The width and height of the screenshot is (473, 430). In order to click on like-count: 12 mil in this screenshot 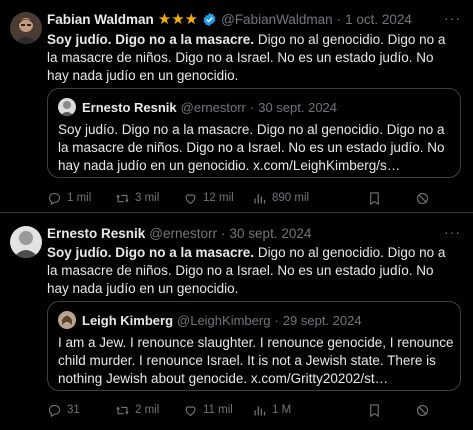, I will do `click(218, 198)`.